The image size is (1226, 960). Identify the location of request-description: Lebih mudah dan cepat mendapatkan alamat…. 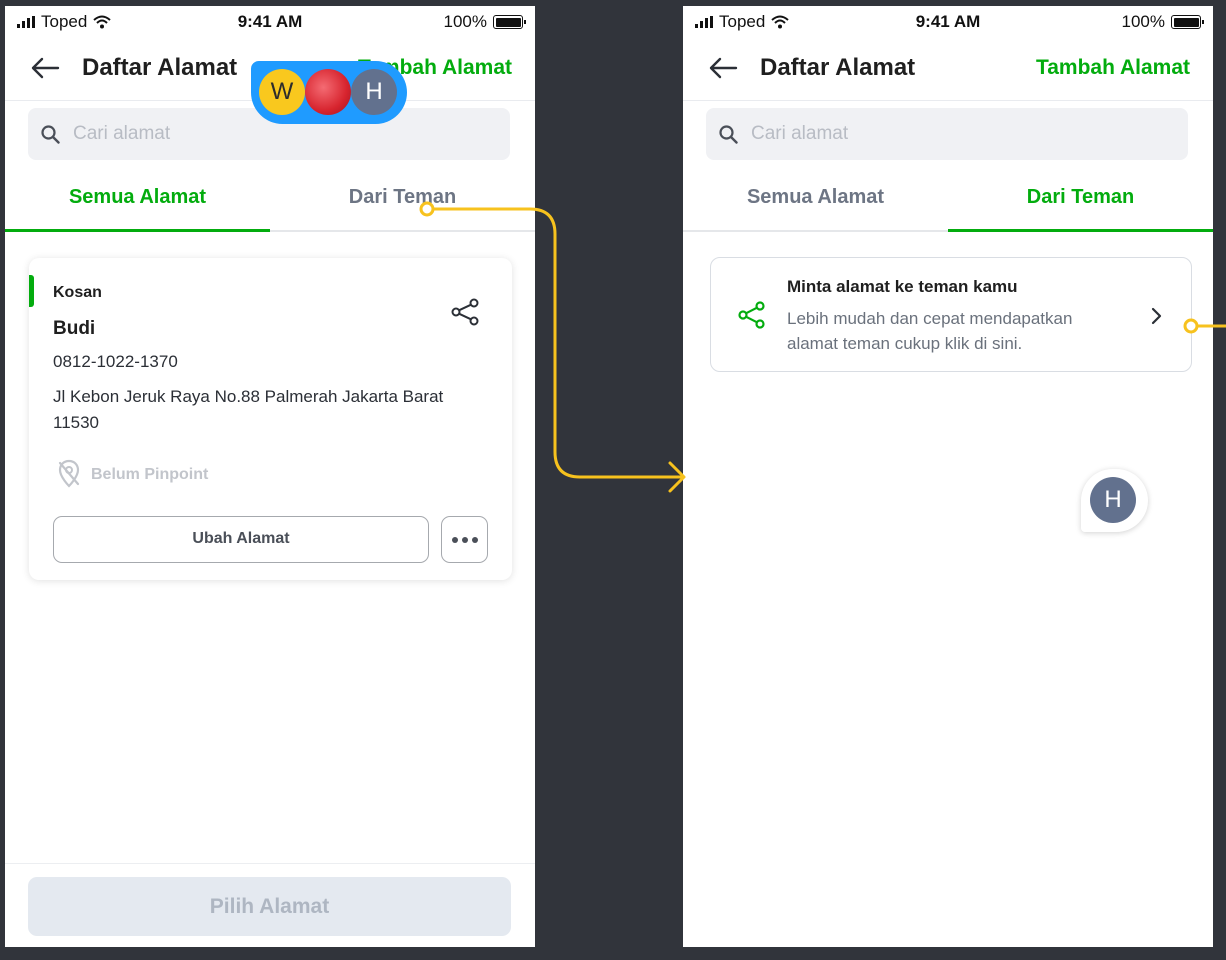
(930, 331).